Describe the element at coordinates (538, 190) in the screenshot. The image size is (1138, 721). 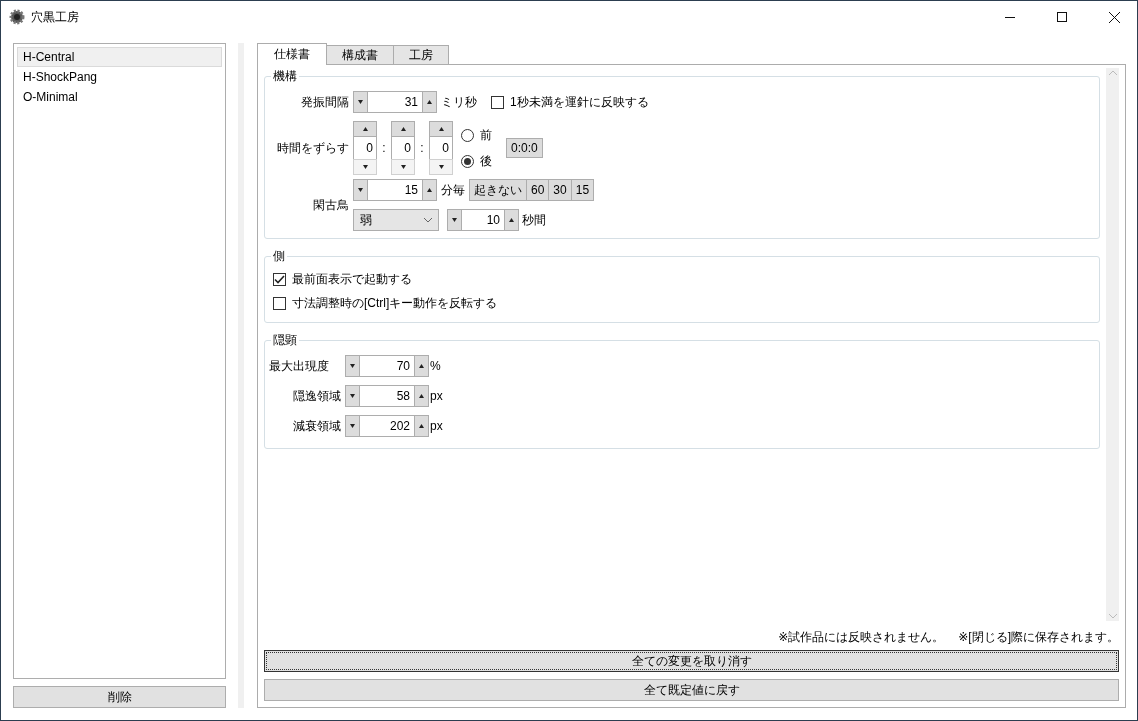
I see `preset-button: 60` at that location.